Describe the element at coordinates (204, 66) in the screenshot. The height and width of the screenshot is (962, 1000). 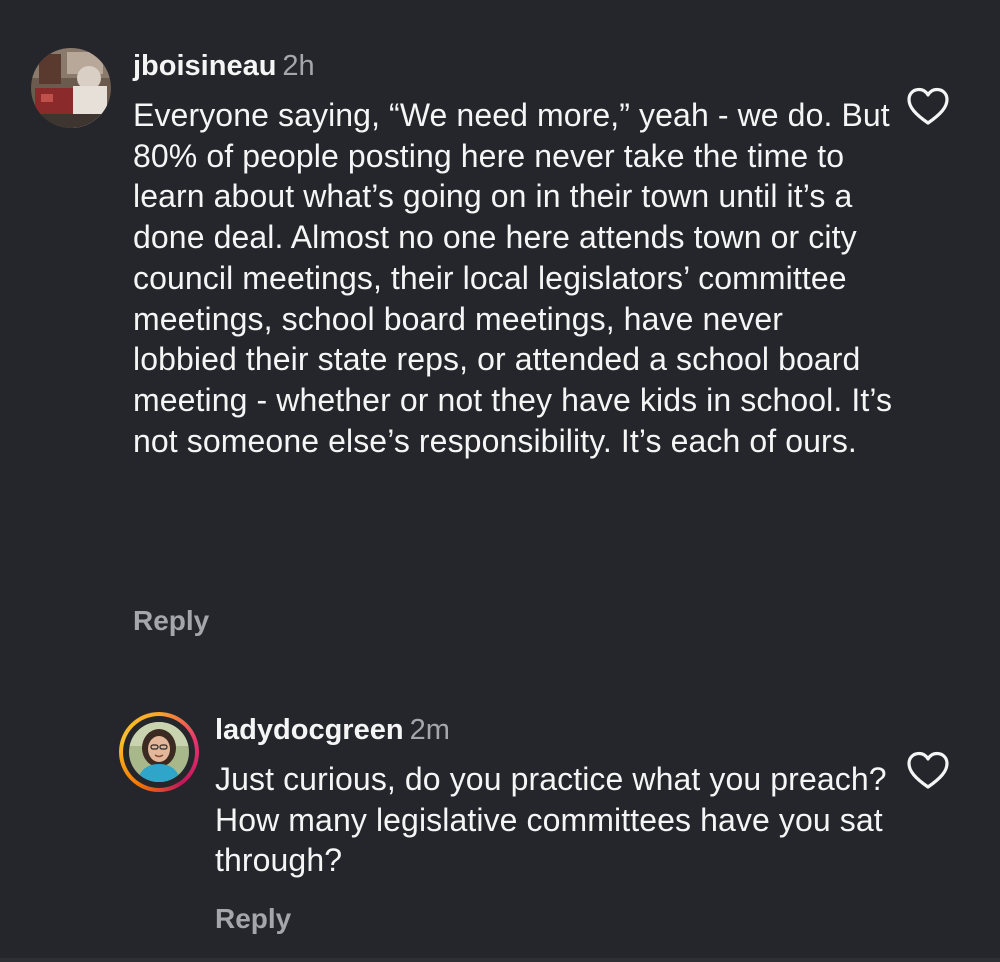
I see `username: jboisineau` at that location.